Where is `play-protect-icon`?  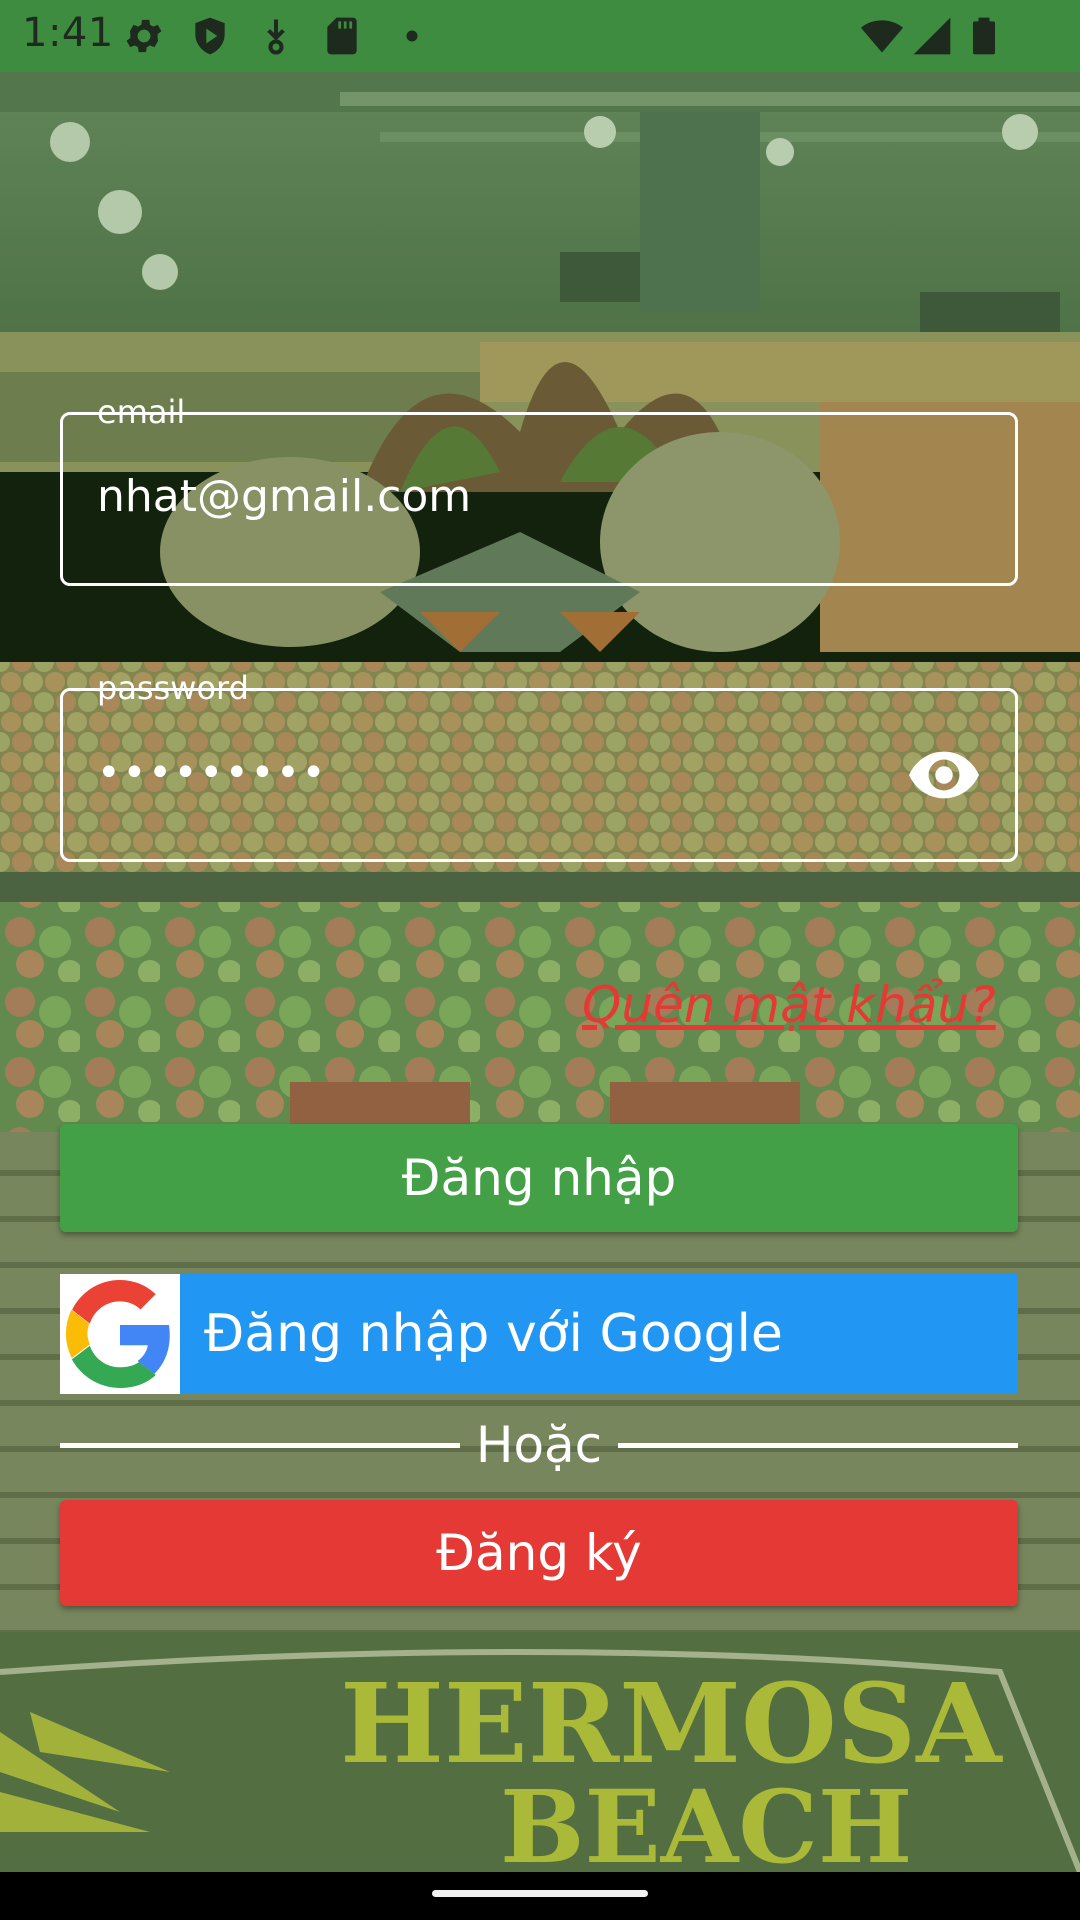 play-protect-icon is located at coordinates (210, 36).